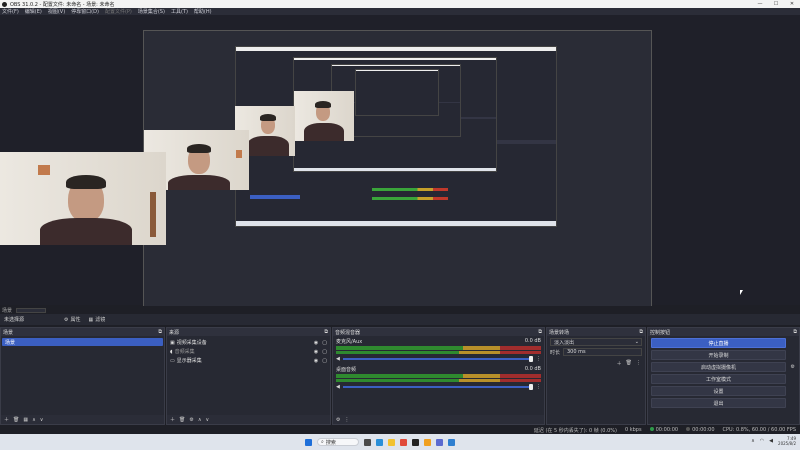  What do you see at coordinates (82, 342) in the screenshot?
I see `scene-list-item: 场景` at bounding box center [82, 342].